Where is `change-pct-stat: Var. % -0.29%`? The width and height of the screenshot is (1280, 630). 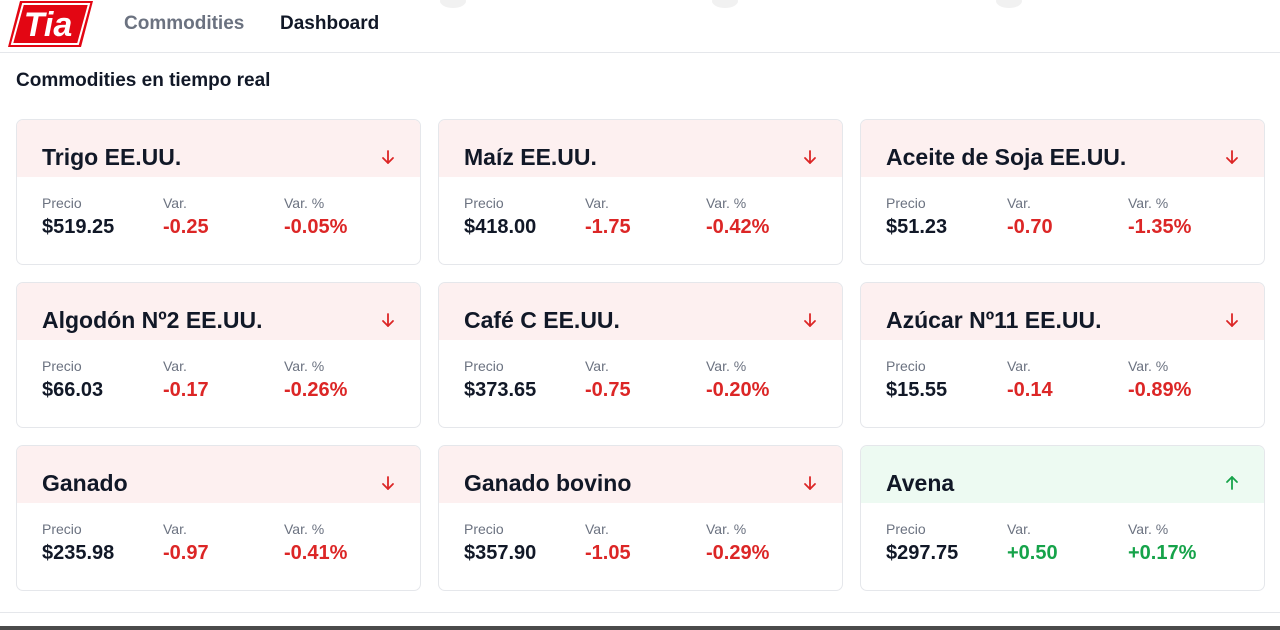
change-pct-stat: Var. % -0.29% is located at coordinates (737, 543).